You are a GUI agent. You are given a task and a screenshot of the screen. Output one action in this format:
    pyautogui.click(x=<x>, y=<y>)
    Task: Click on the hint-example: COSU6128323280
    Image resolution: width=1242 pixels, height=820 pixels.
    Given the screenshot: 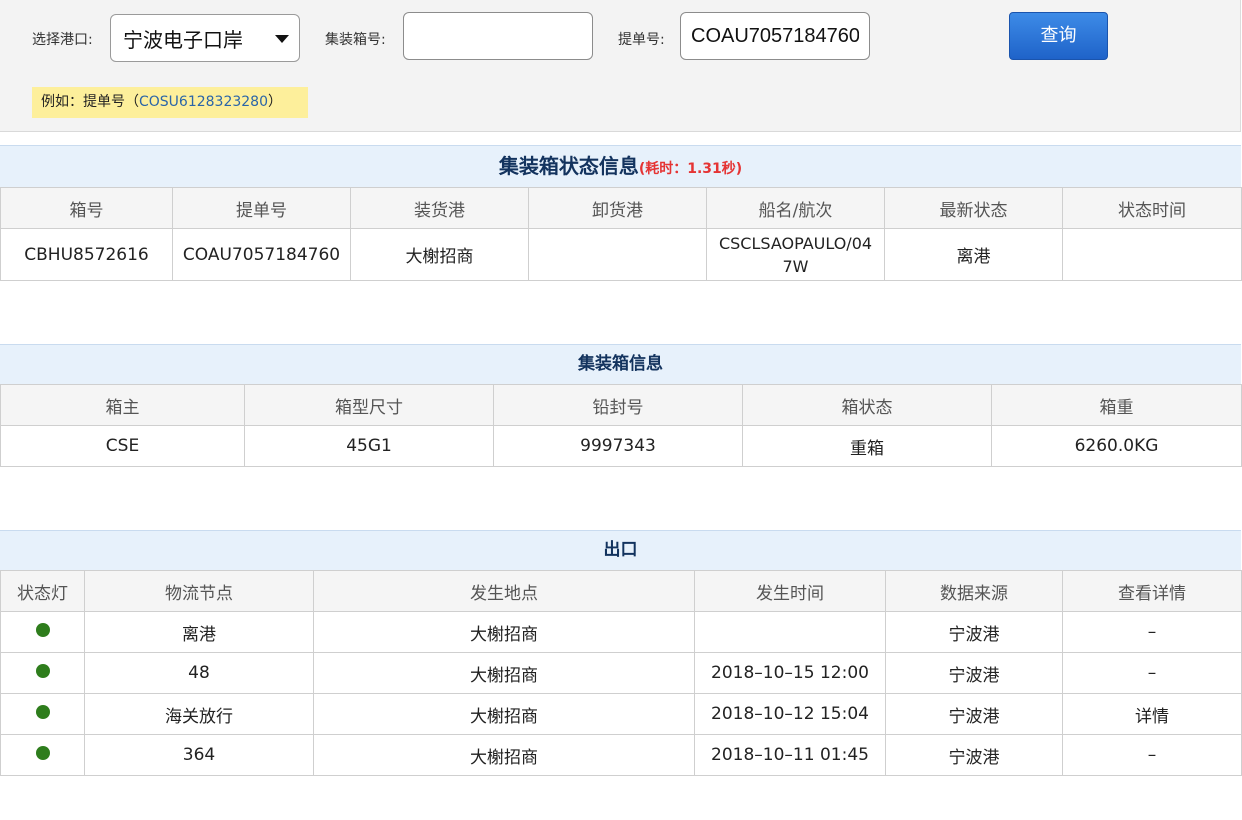 What is the action you would take?
    pyautogui.click(x=204, y=102)
    